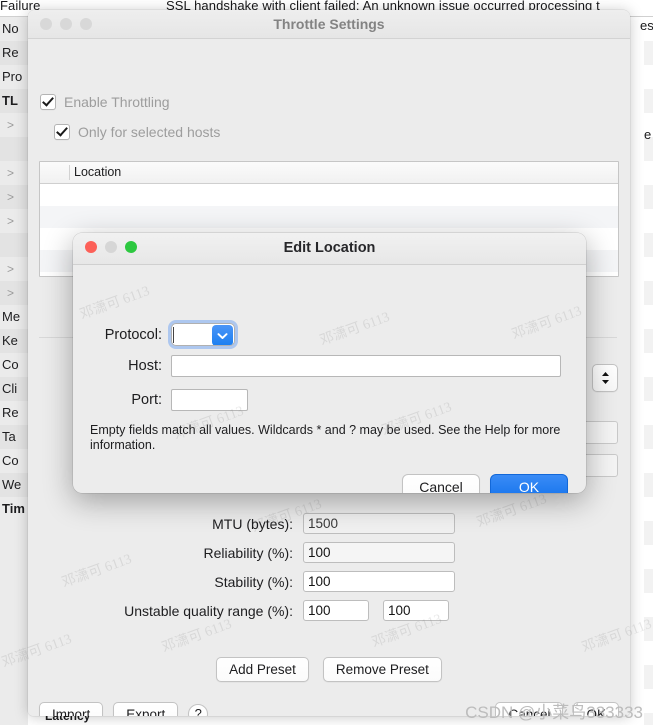  Describe the element at coordinates (14, 53) in the screenshot. I see `sidebar-item-1: Re` at that location.